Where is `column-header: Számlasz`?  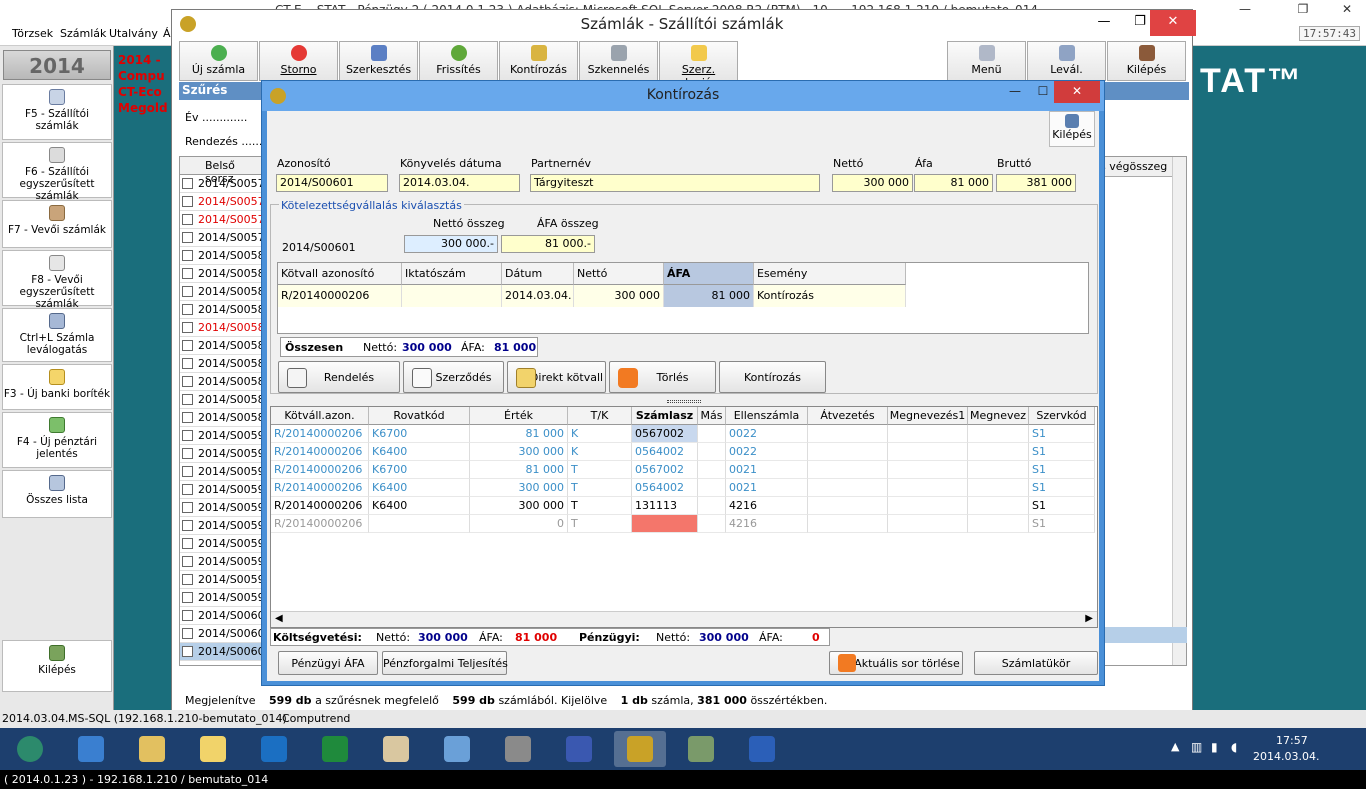 column-header: Számlasz is located at coordinates (665, 416).